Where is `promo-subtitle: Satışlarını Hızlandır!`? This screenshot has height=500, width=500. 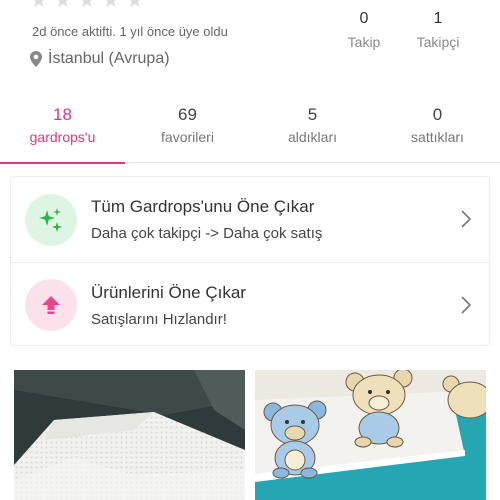
promo-subtitle: Satışlarını Hızlandır! is located at coordinates (159, 319).